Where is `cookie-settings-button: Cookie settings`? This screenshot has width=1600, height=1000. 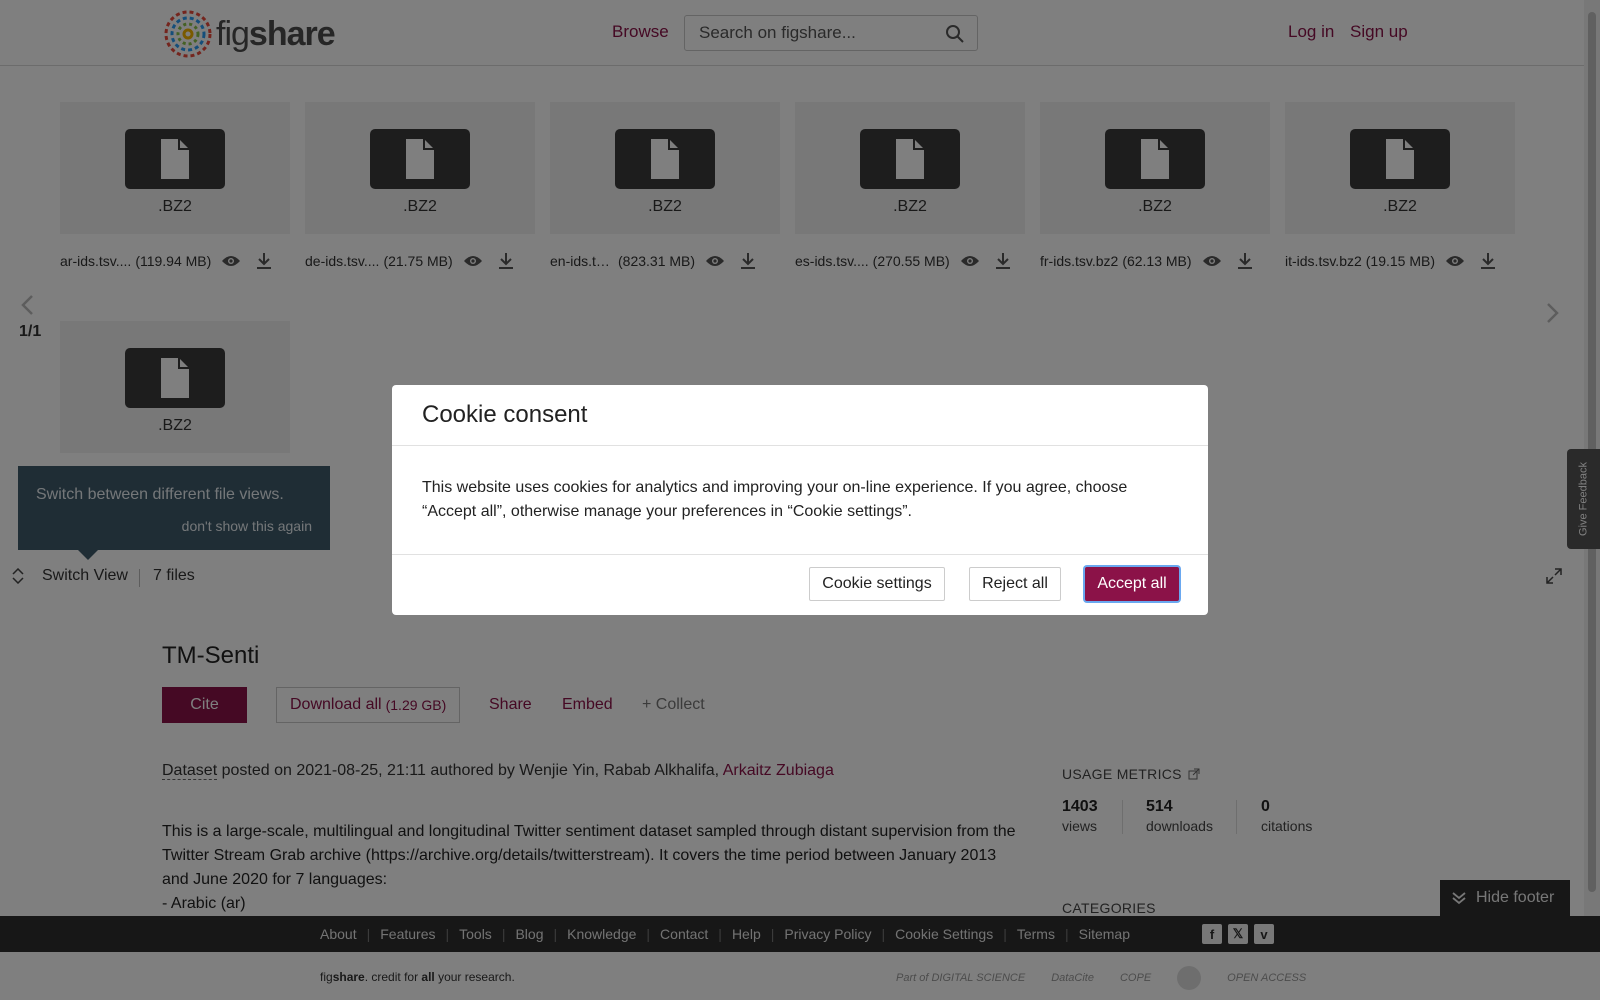 cookie-settings-button: Cookie settings is located at coordinates (877, 584).